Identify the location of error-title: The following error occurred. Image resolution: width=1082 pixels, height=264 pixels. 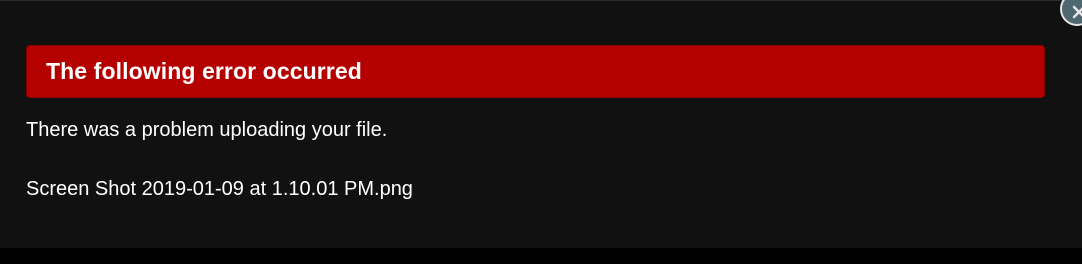
(204, 71).